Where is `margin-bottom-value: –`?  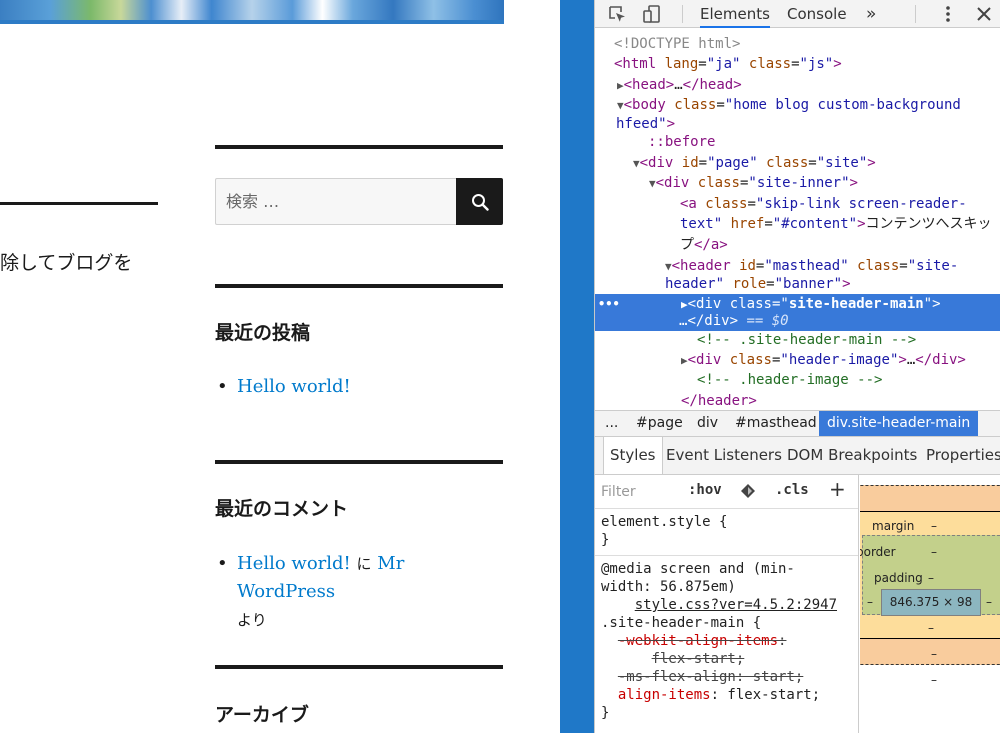
margin-bottom-value: – is located at coordinates (934, 680).